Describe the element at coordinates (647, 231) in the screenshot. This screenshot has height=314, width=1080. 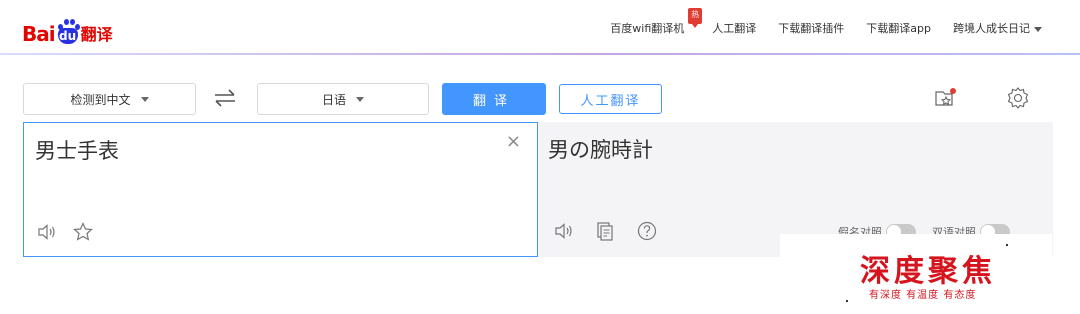
I see `help-icon` at that location.